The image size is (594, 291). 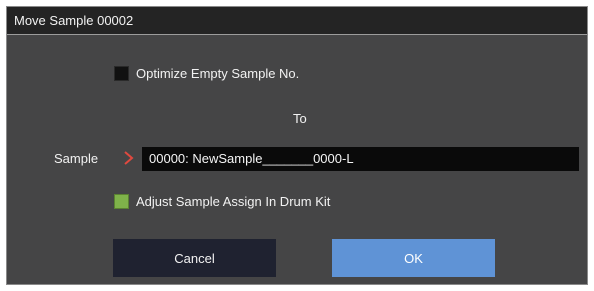 What do you see at coordinates (233, 201) in the screenshot?
I see `adjust-drum-kit-label: Adjust Sample Assign In Drum Kit` at bounding box center [233, 201].